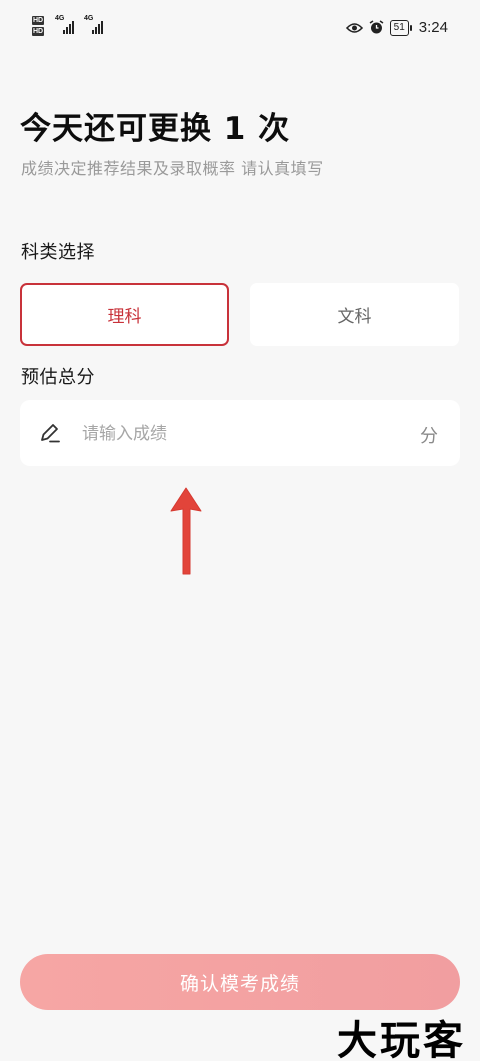 This screenshot has height=1061, width=480. What do you see at coordinates (429, 436) in the screenshot?
I see `score-unit-label: 分` at bounding box center [429, 436].